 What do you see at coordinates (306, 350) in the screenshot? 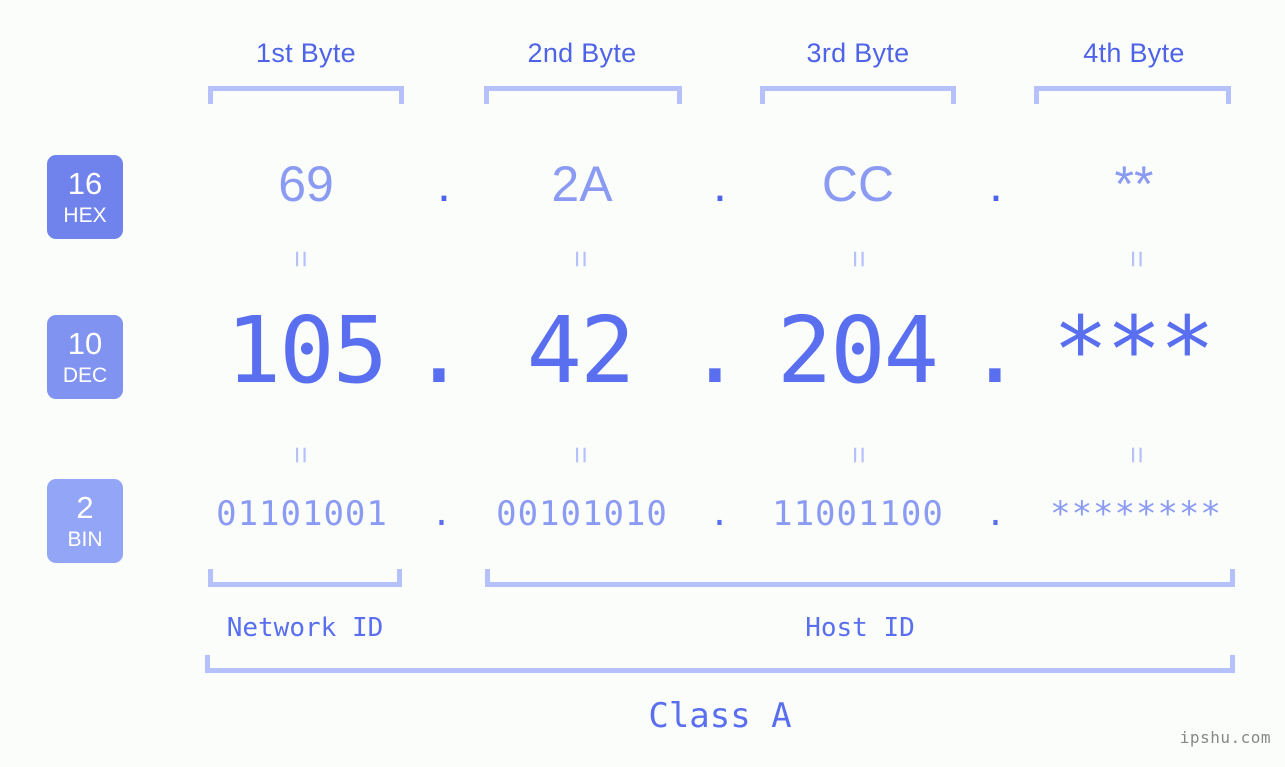
I see `dec-byte-1: 105` at bounding box center [306, 350].